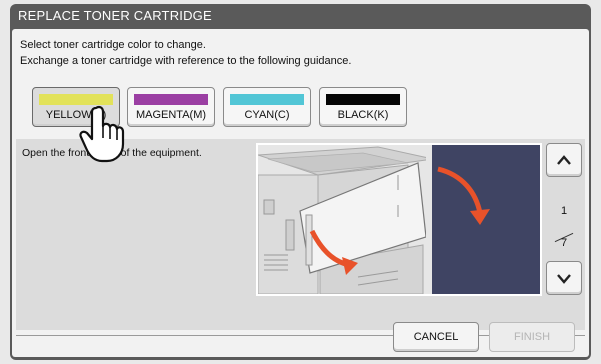 The width and height of the screenshot is (601, 364). What do you see at coordinates (171, 115) in the screenshot?
I see `magenta-label: MAGENTA(M)` at bounding box center [171, 115].